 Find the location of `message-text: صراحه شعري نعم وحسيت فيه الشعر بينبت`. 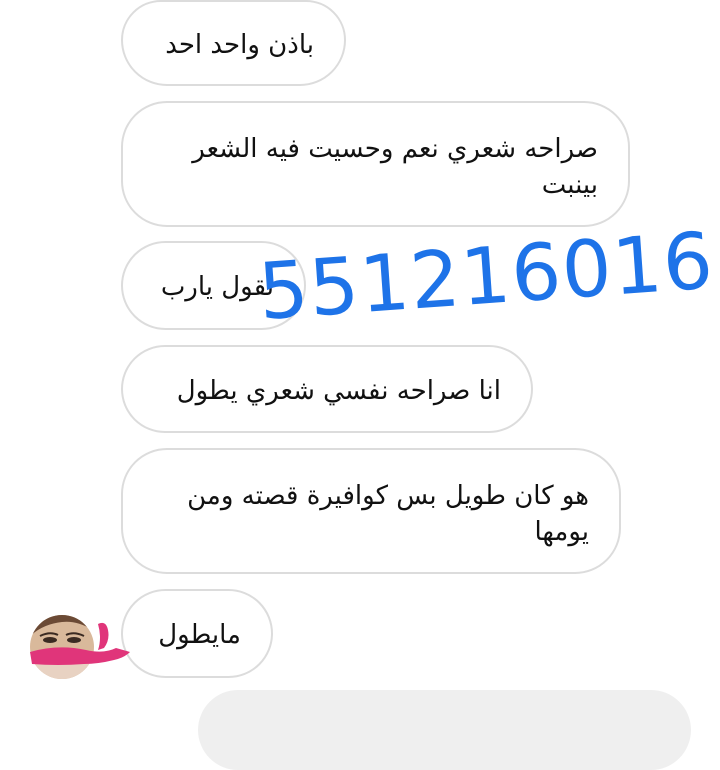

message-text: صراحه شعري نعم وحسيت فيه الشعر بينبت is located at coordinates (395, 167).